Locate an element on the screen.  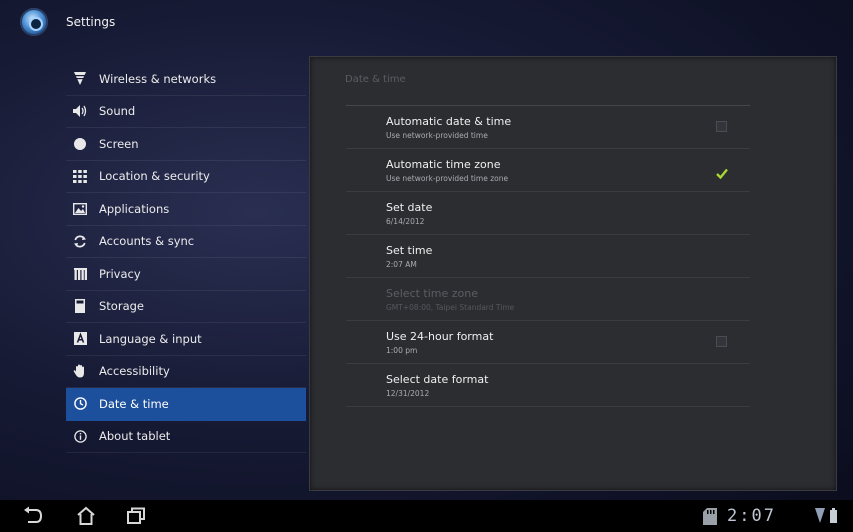
nav-item-about-tablet: About tablet is located at coordinates (186, 437).